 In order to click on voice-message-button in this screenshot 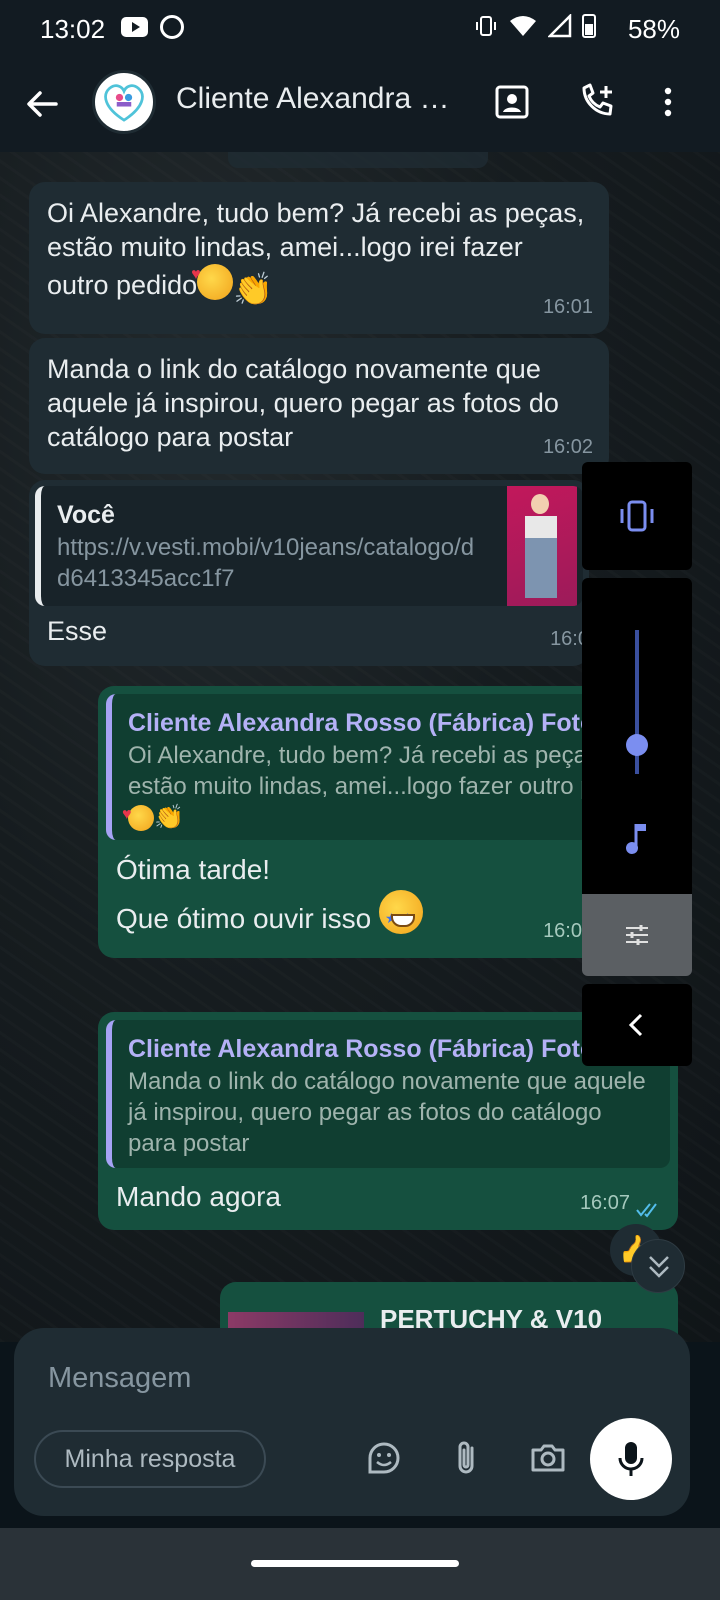, I will do `click(631, 1459)`.